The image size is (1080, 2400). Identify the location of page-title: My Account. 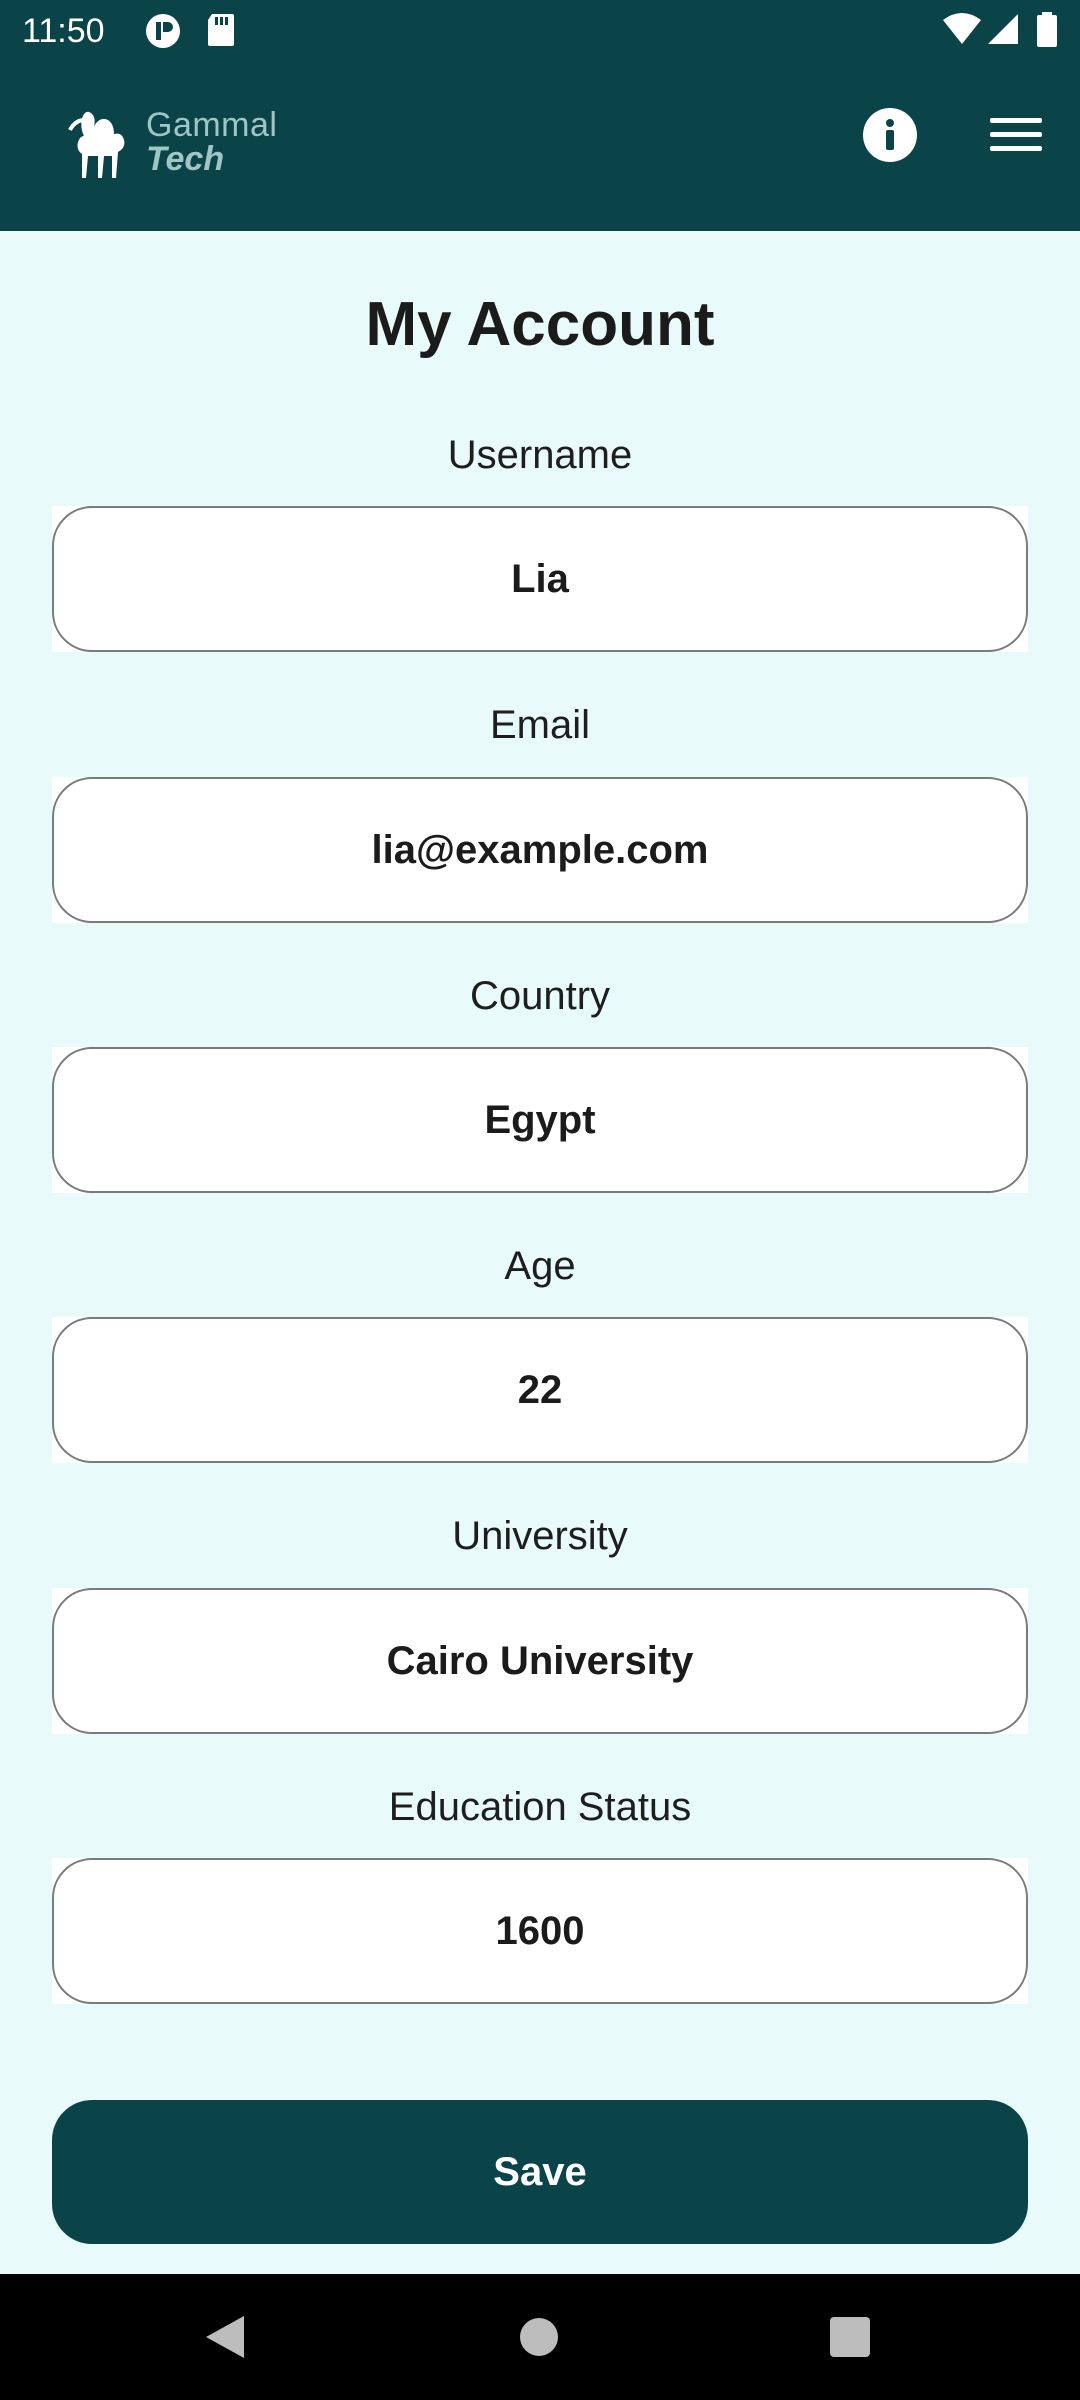
(540, 324).